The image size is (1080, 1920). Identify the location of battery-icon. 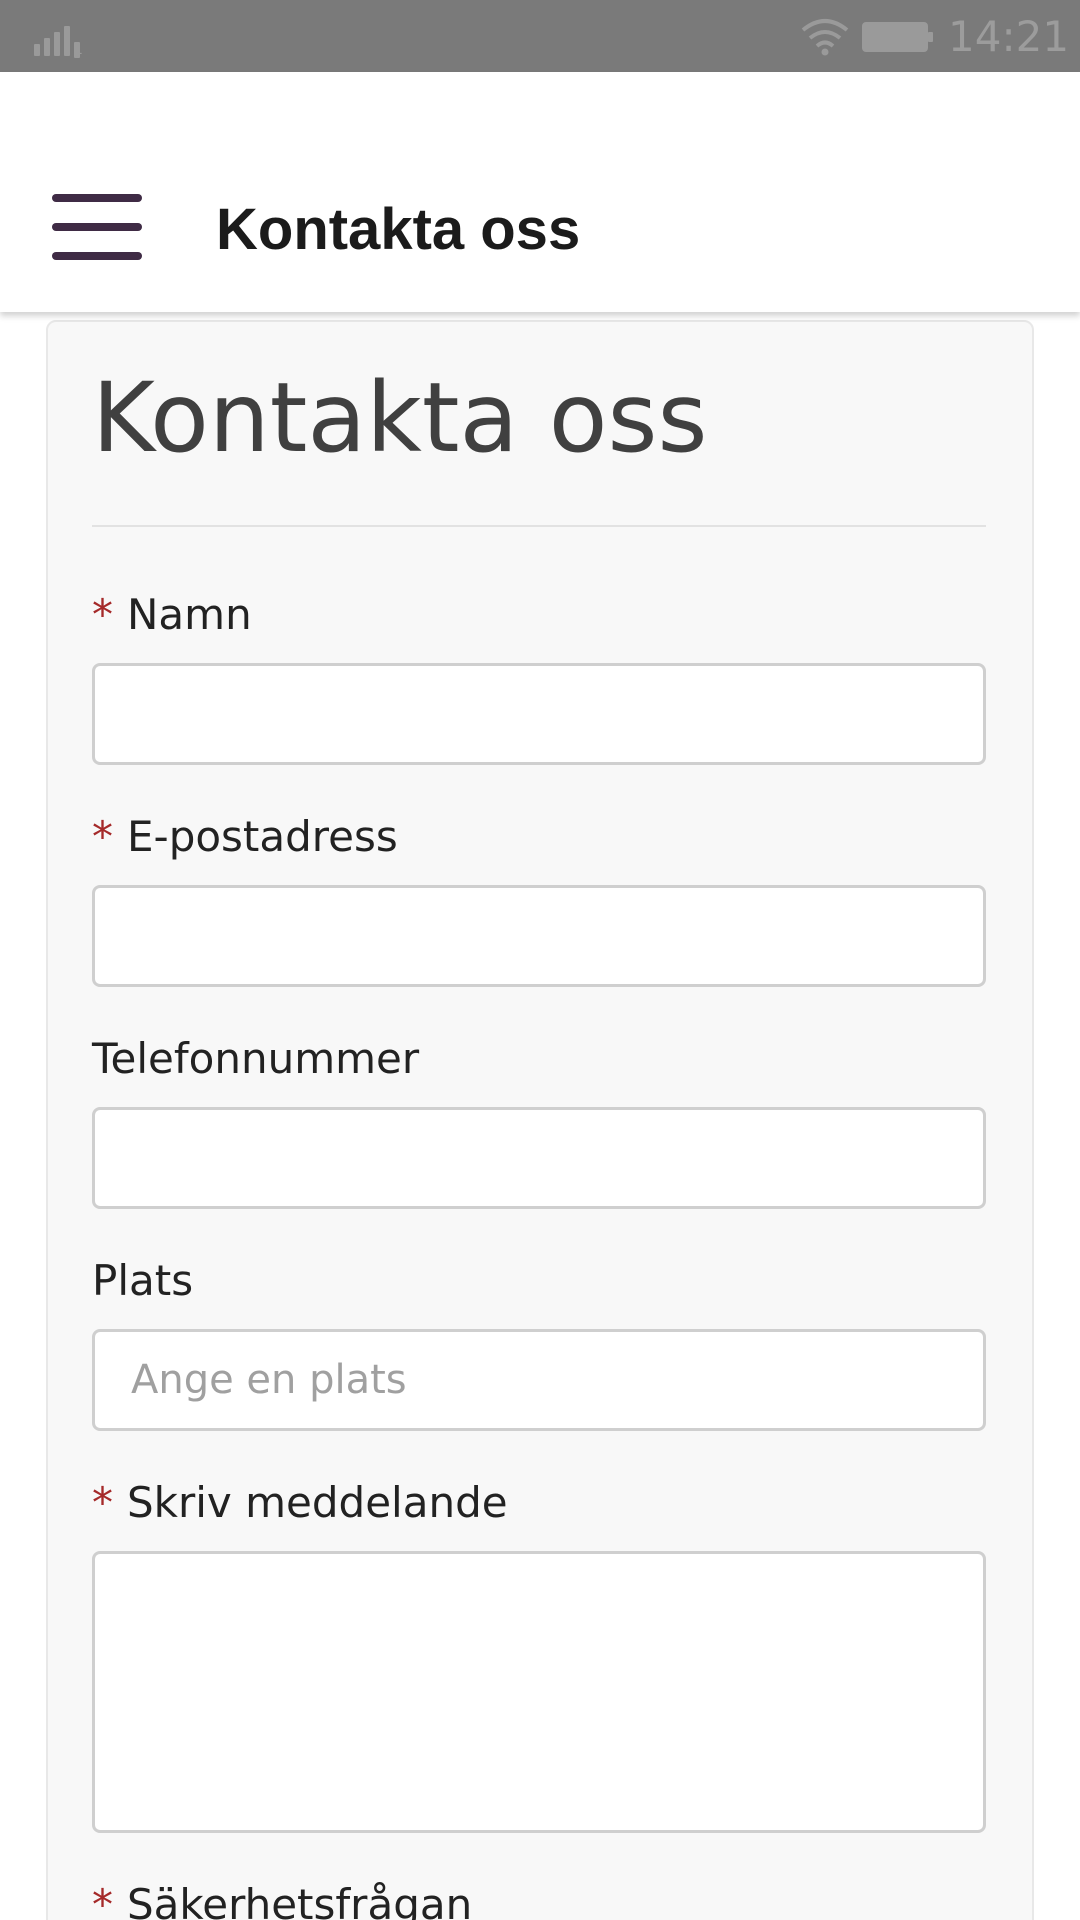
(897, 37).